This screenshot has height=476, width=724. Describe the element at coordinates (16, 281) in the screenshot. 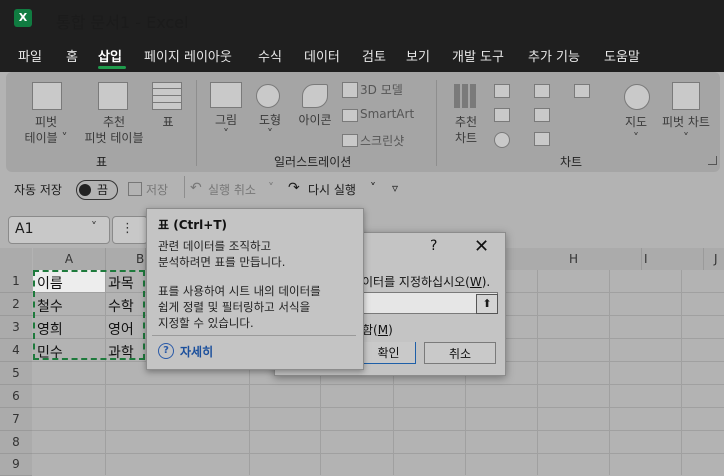

I see `row-header-1: 1` at that location.